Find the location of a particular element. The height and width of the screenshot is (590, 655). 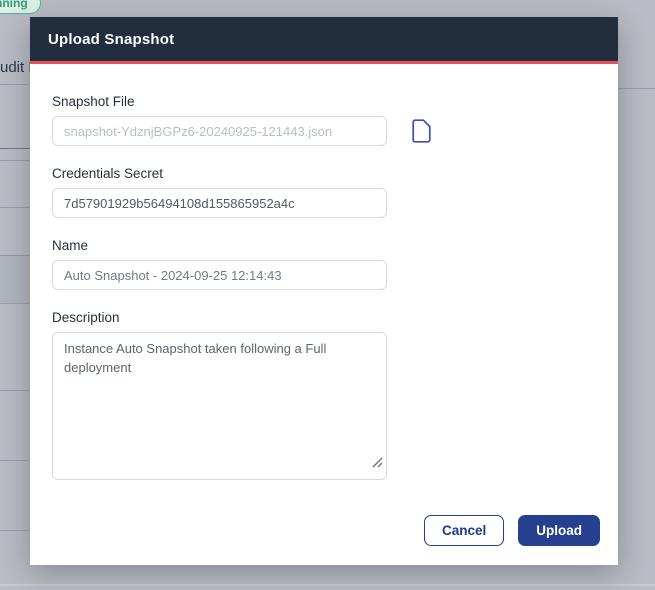

description-label: Description is located at coordinates (86, 317).